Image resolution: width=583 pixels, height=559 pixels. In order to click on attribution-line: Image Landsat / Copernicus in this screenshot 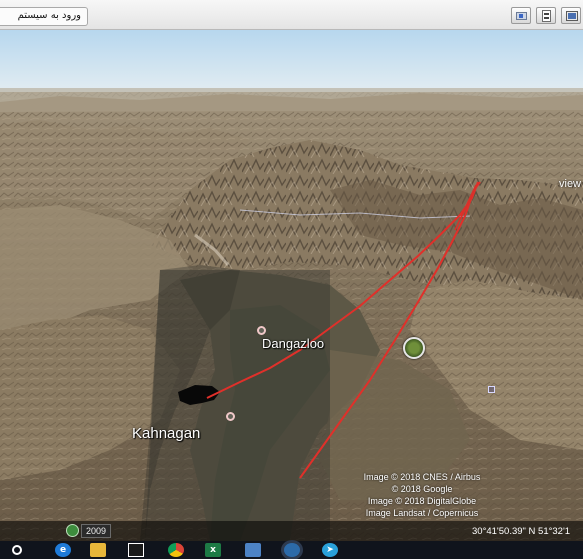, I will do `click(422, 513)`.